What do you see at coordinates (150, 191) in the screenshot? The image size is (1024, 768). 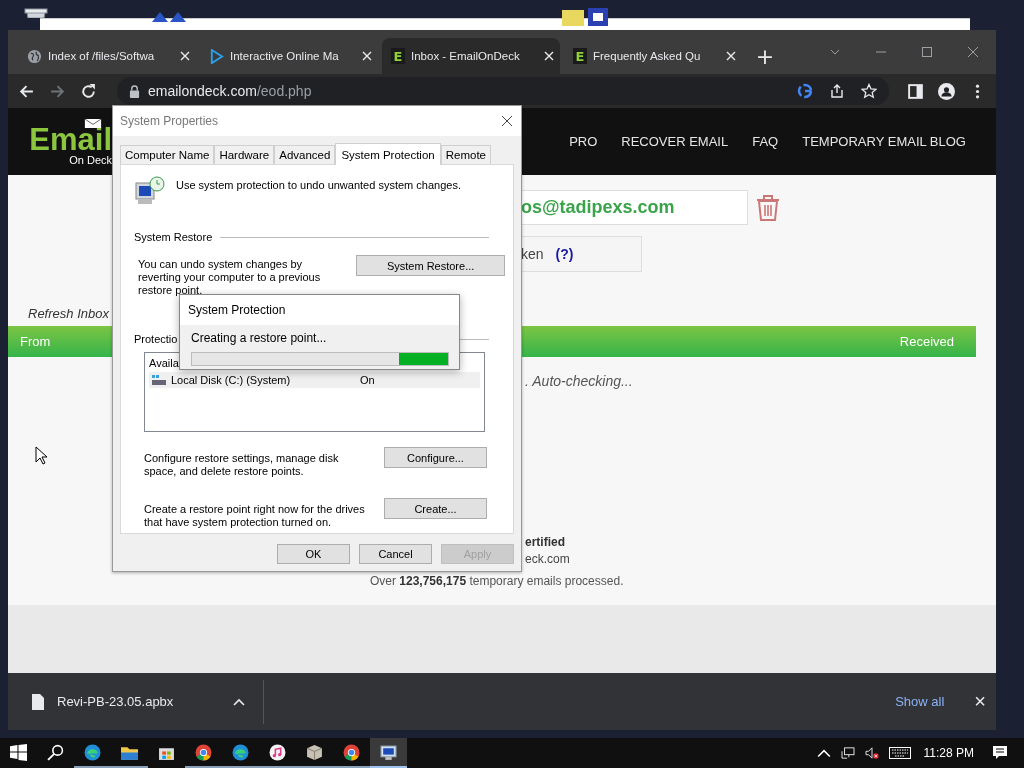 I see `computer-shield-icon` at bounding box center [150, 191].